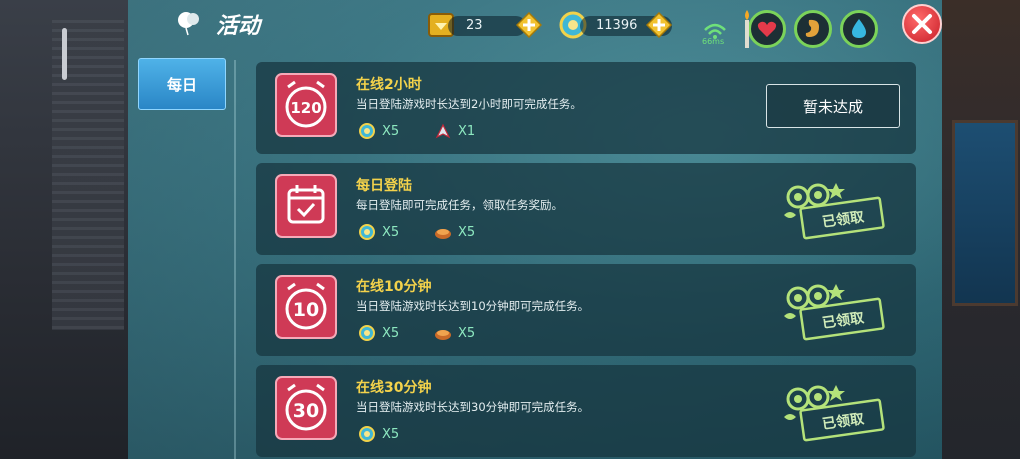 This screenshot has width=1020, height=459. Describe the element at coordinates (64, 229) in the screenshot. I see `background-left` at that location.